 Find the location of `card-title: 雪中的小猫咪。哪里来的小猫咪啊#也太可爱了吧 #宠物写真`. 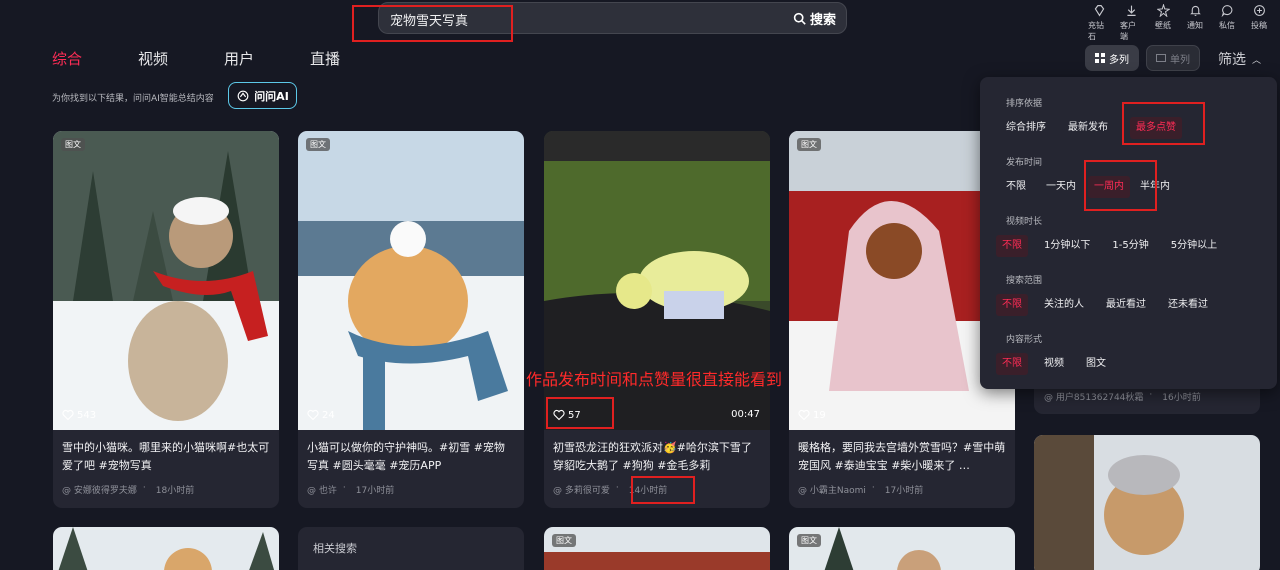

card-title: 雪中的小猫咪。哪里来的小猫咪啊#也太可爱了吧 #宠物写真 is located at coordinates (166, 457).